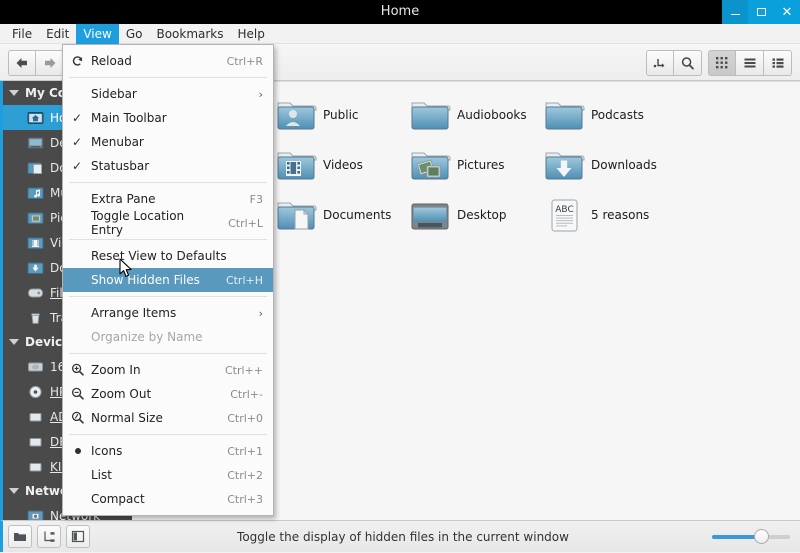  I want to click on maximize-icon, so click(761, 12).